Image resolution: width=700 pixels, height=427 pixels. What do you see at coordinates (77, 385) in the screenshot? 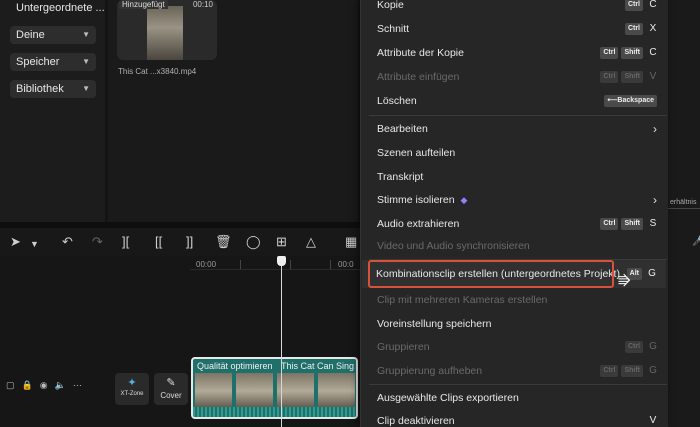
I see `more-dots-icon: ⋯` at bounding box center [77, 385].